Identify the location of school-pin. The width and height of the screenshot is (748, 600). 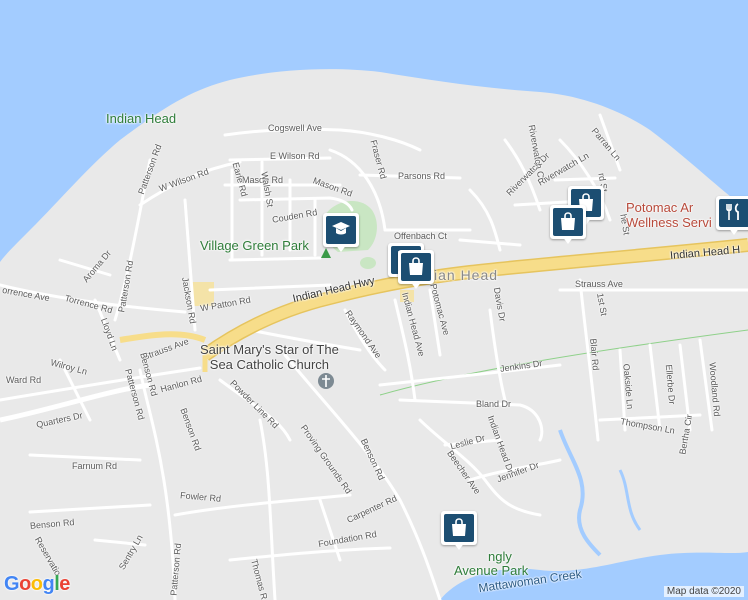
(341, 233).